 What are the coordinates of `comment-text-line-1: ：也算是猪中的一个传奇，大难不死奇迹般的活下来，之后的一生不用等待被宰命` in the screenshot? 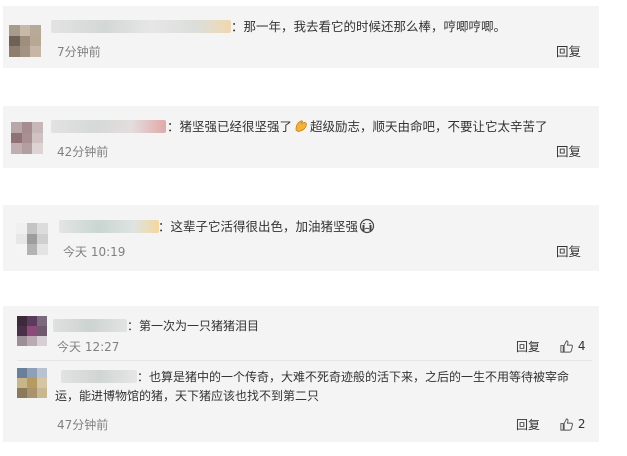 It's located at (353, 377).